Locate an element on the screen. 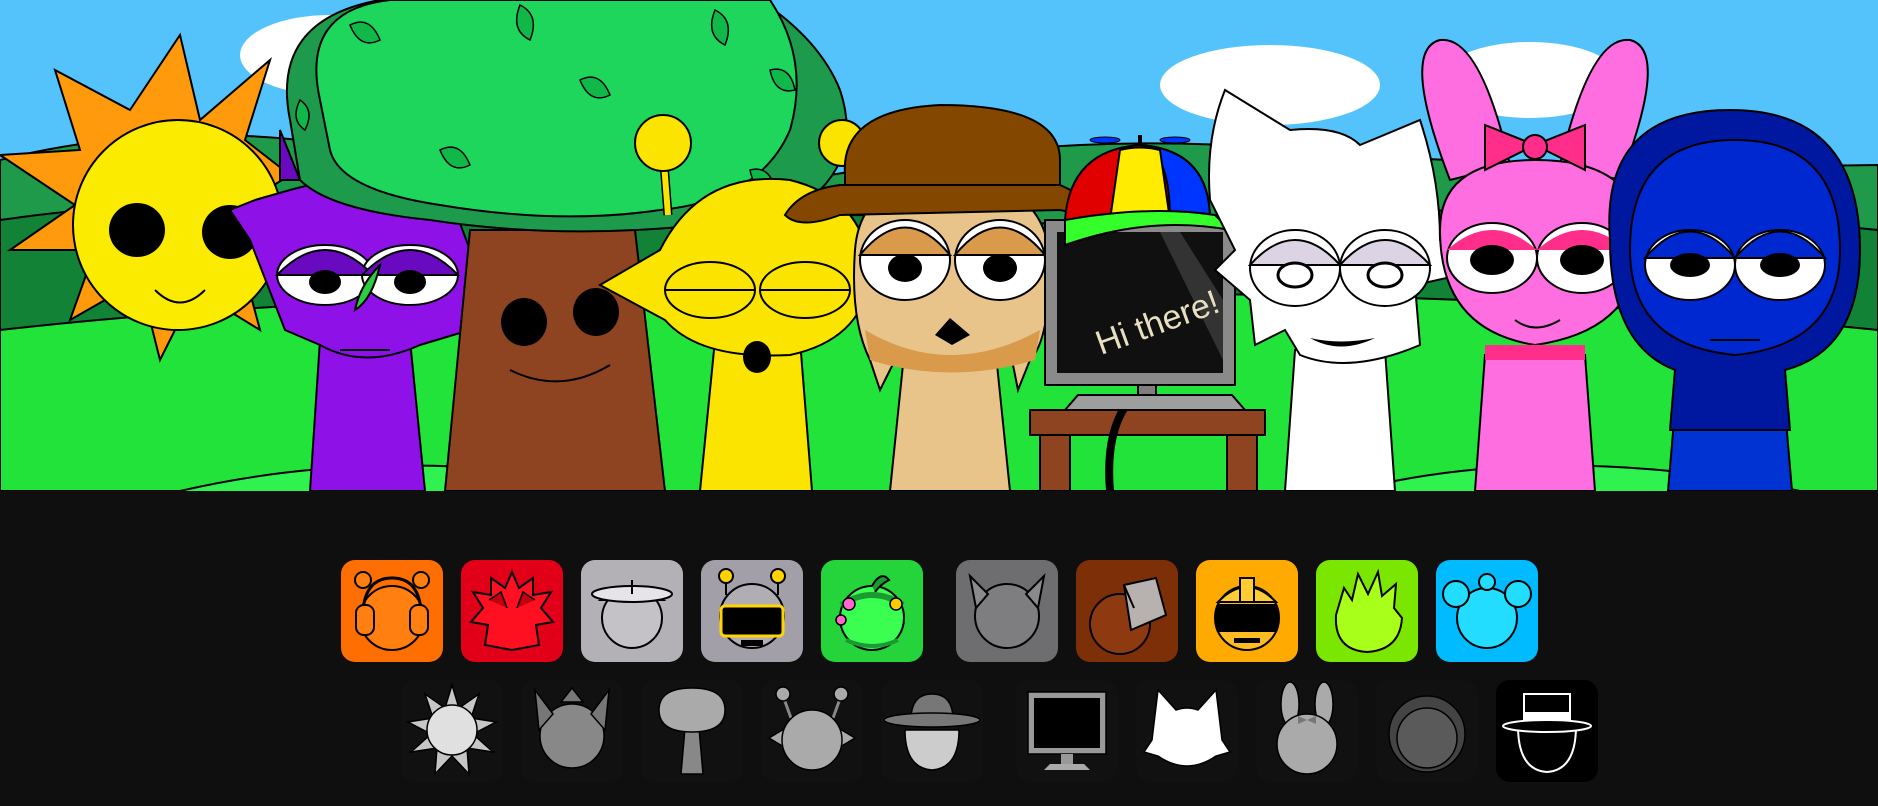 The image size is (1878, 806). costume-button-horns is located at coordinates (1007, 611).